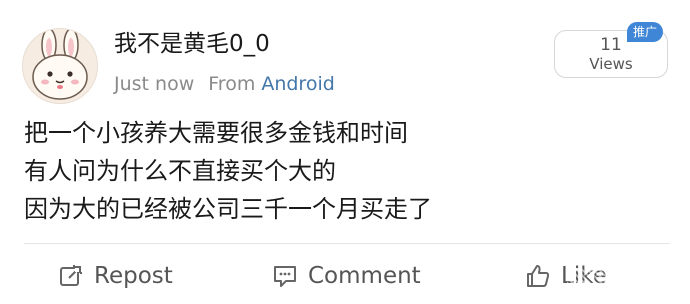 Image resolution: width=690 pixels, height=304 pixels. I want to click on post-time: Just now, so click(154, 84).